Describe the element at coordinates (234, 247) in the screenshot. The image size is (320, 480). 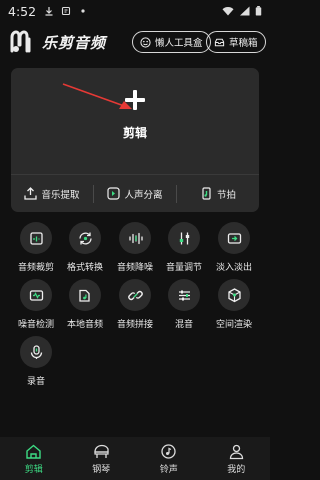
I see `feature-fade: 淡入淡出` at that location.